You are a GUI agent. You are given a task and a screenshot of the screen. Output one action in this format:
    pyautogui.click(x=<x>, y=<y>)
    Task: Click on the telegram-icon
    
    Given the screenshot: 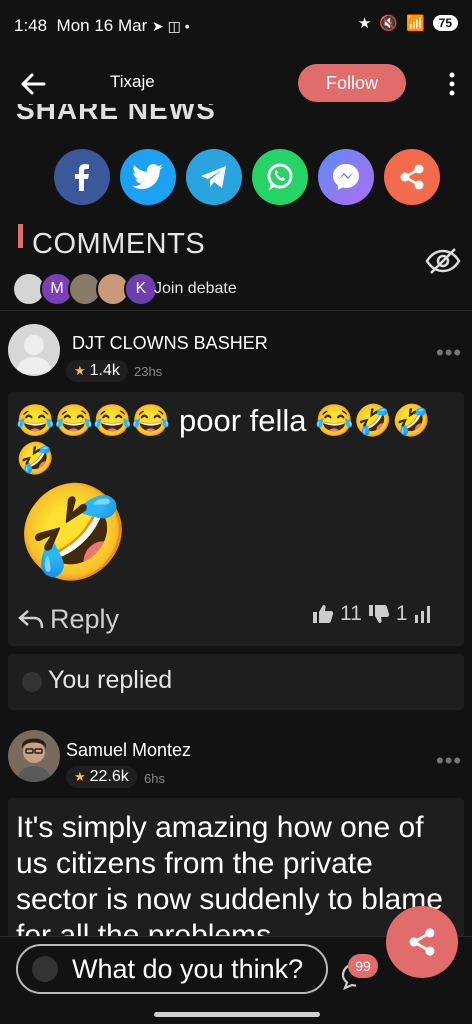 What is the action you would take?
    pyautogui.click(x=213, y=177)
    